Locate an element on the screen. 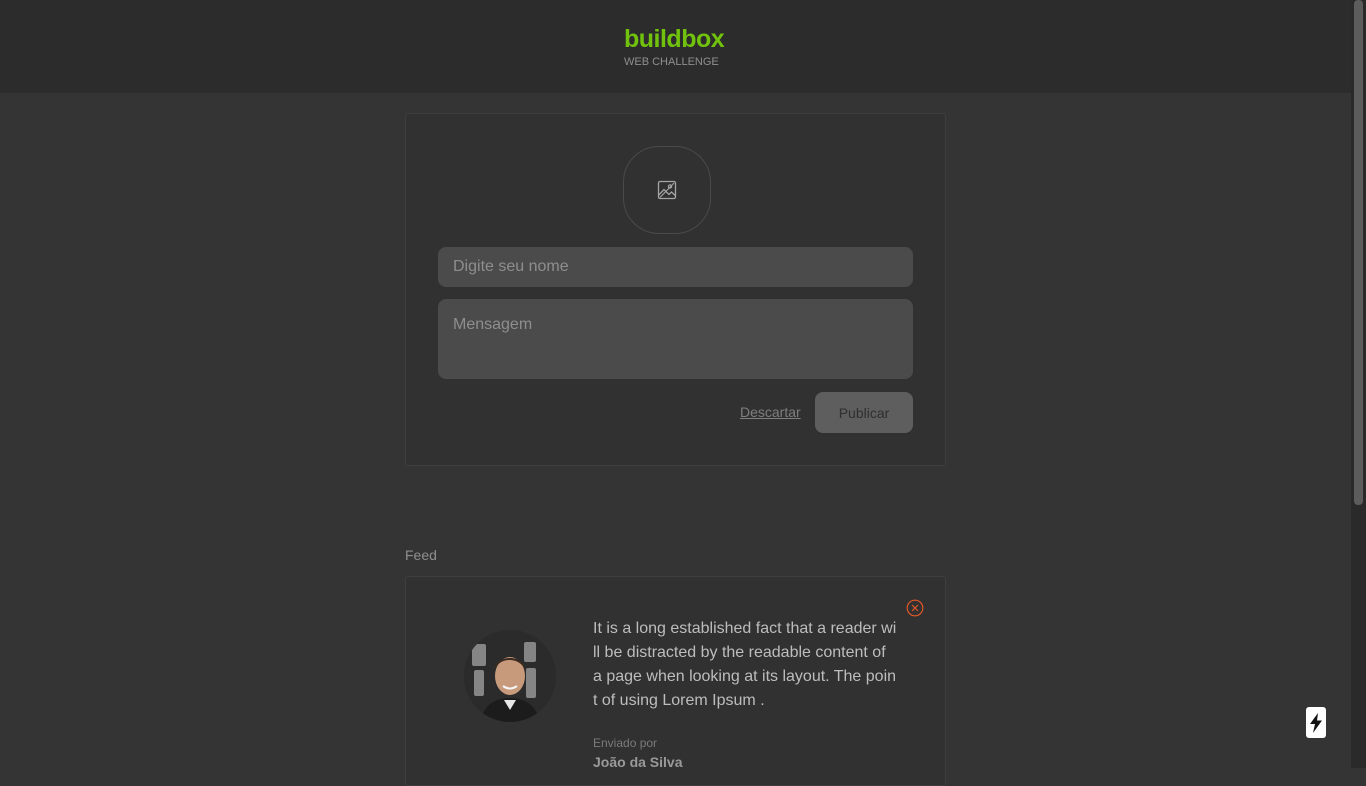 Image resolution: width=1366 pixels, height=786 pixels. page-scrollbar is located at coordinates (1358, 384).